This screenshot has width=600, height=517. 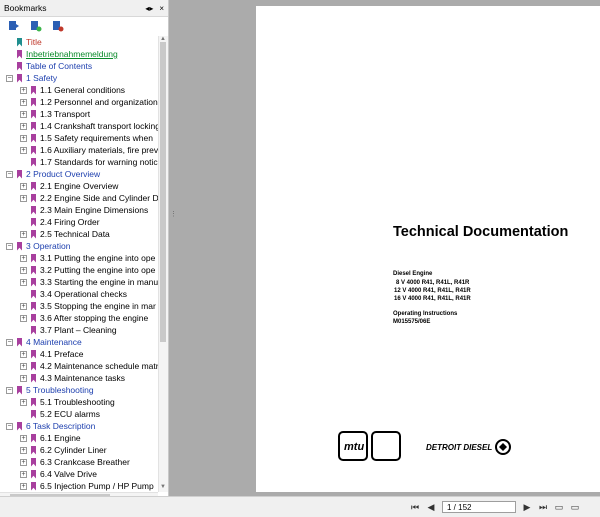 I want to click on scroll-down-icon: ▼, so click(x=163, y=487).